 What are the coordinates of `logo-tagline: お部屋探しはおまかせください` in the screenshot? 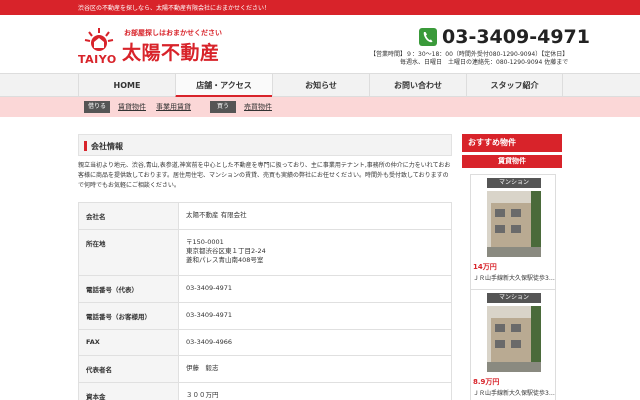 It's located at (173, 33).